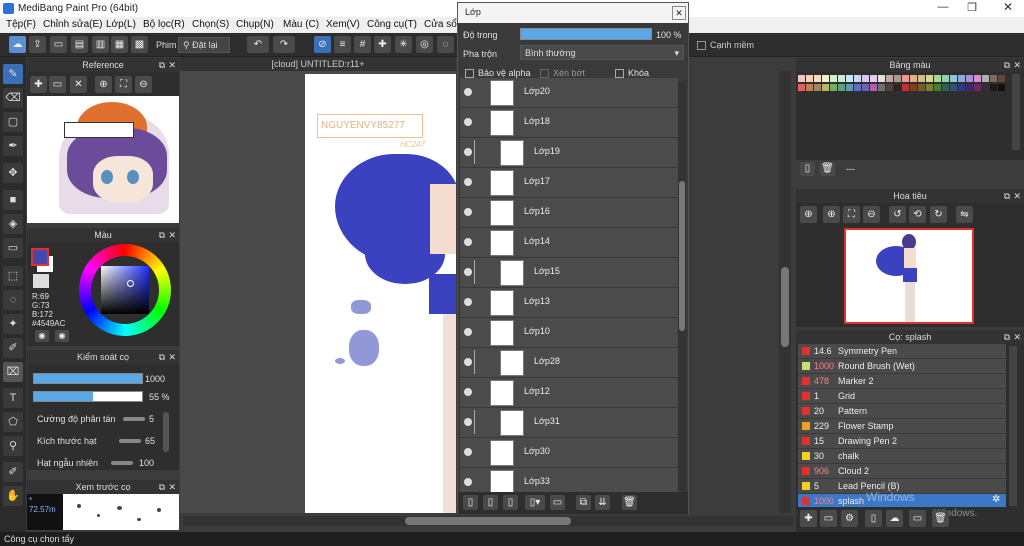 Image resolution: width=1024 pixels, height=546 pixels. Describe the element at coordinates (37, 44) in the screenshot. I see `upload-icon: ⇪` at that location.